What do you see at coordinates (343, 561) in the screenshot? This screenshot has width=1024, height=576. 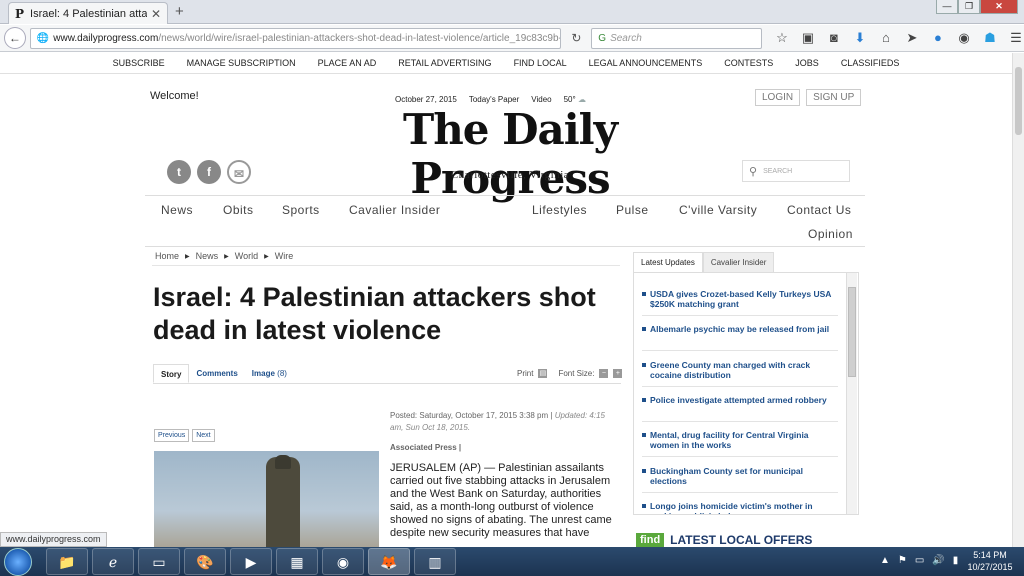 I see `outlook-icon: ◉` at bounding box center [343, 561].